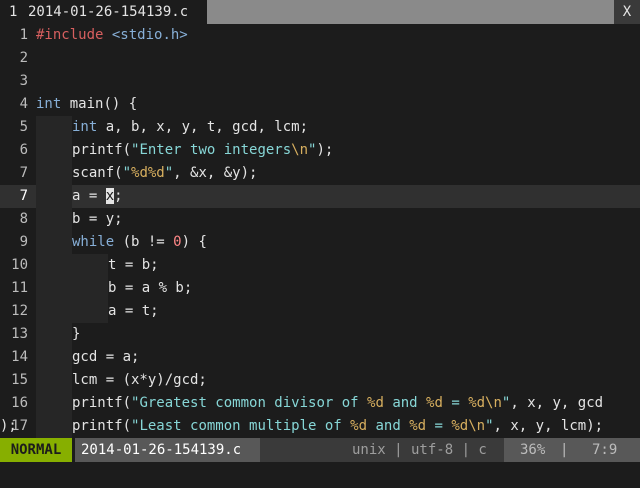 The image size is (640, 488). I want to click on code-line: 5 int a, b, x, y, t, gcd, lcm;, so click(320, 127).